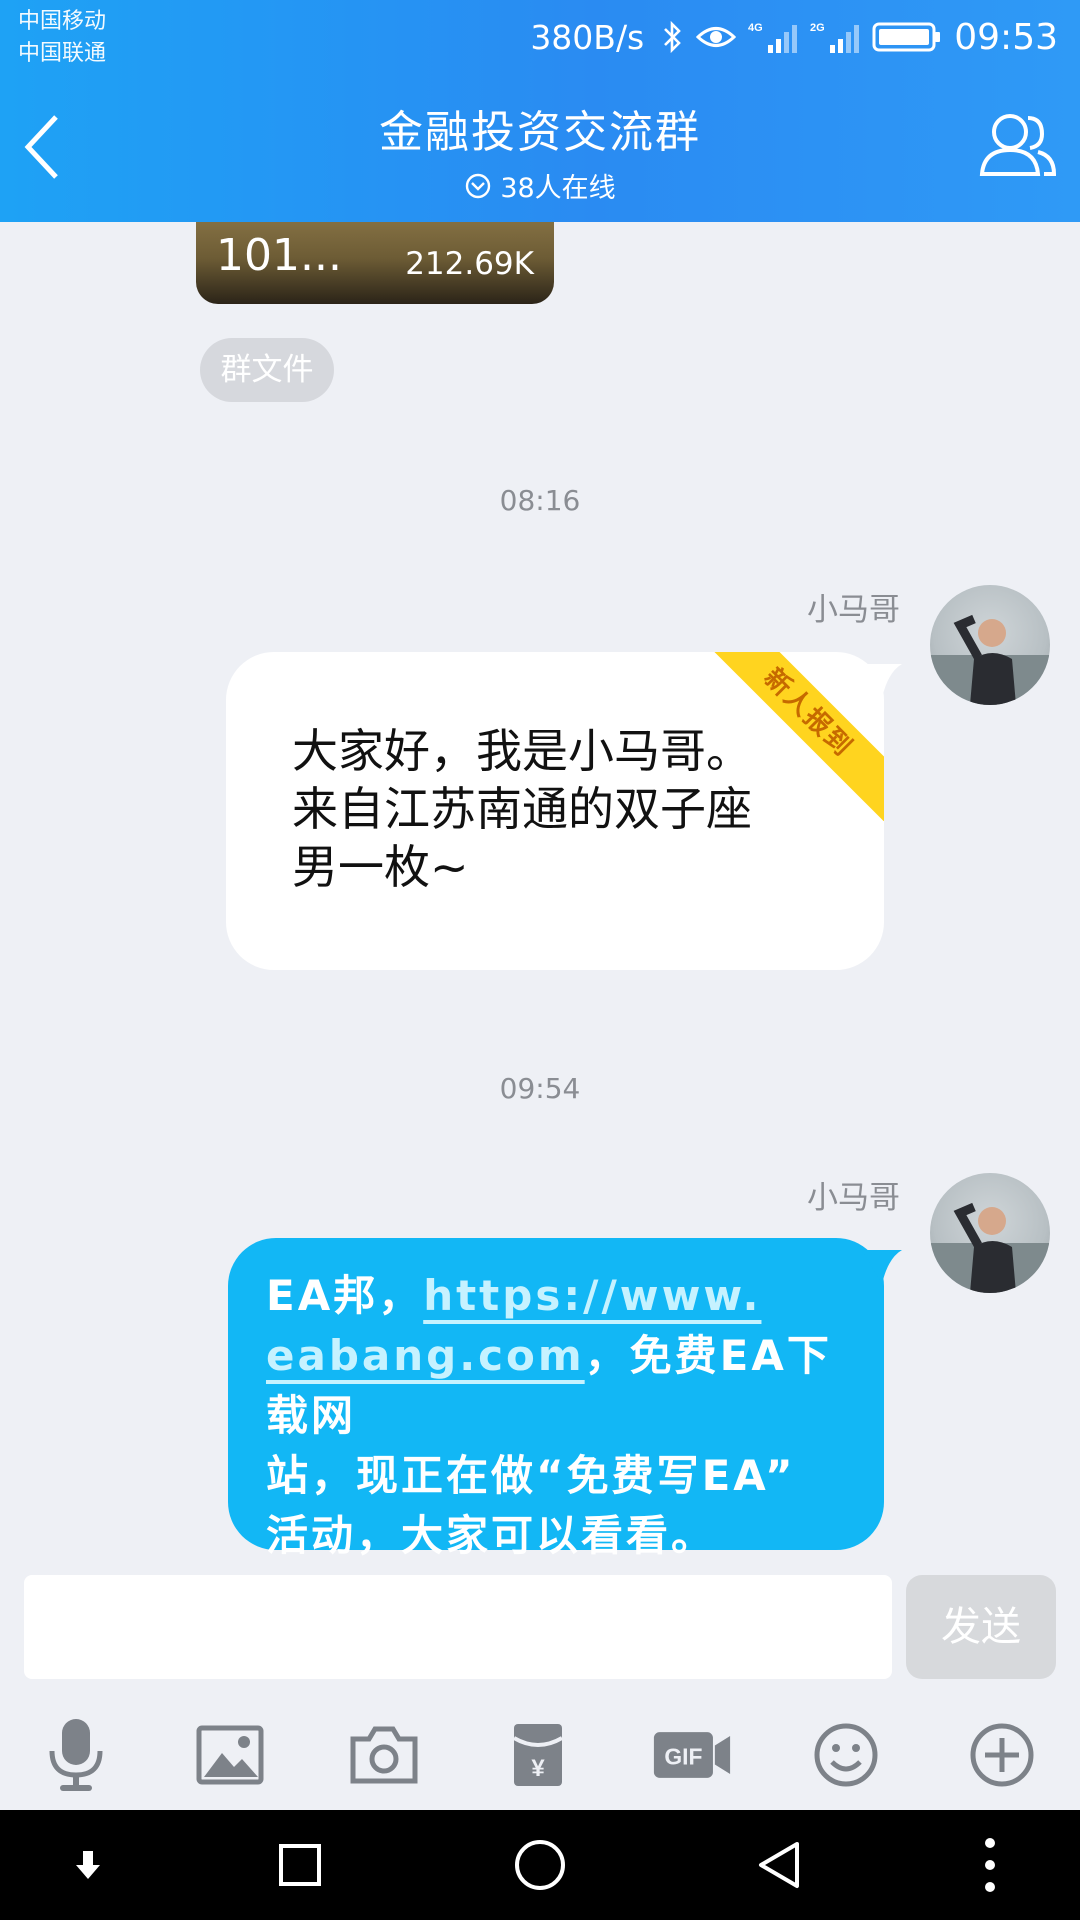 This screenshot has width=1080, height=1920. What do you see at coordinates (458, 1627) in the screenshot?
I see `message-input` at bounding box center [458, 1627].